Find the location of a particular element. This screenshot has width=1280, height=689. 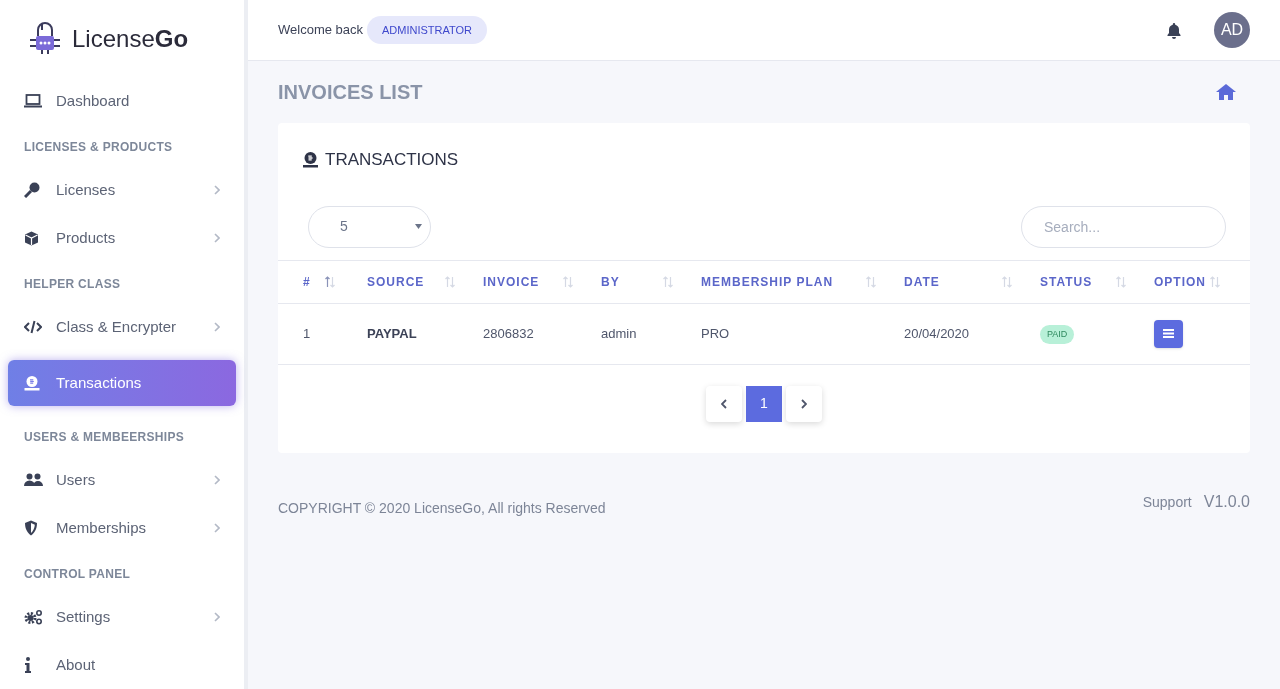

sidebar-item: Dashboard is located at coordinates (122, 101).